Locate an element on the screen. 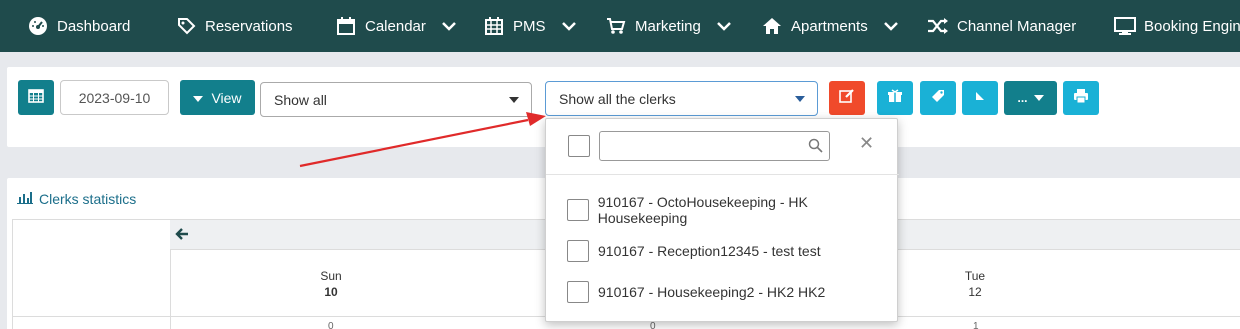 The image size is (1240, 329). annotation-arrow is located at coordinates (422, 140).